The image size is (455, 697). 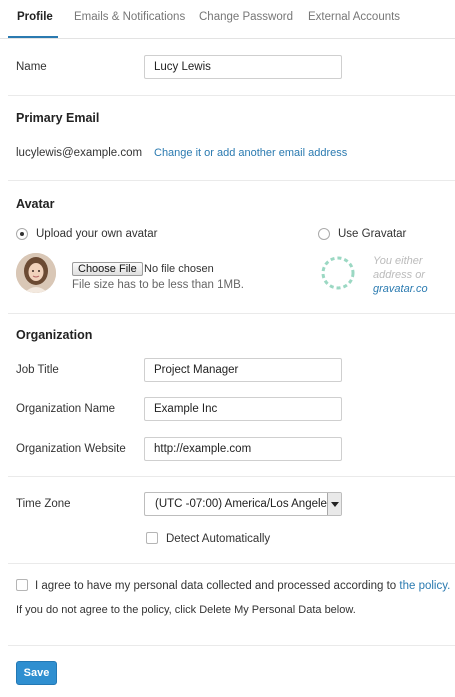 I want to click on org-name-input: Example Inc, so click(x=243, y=409).